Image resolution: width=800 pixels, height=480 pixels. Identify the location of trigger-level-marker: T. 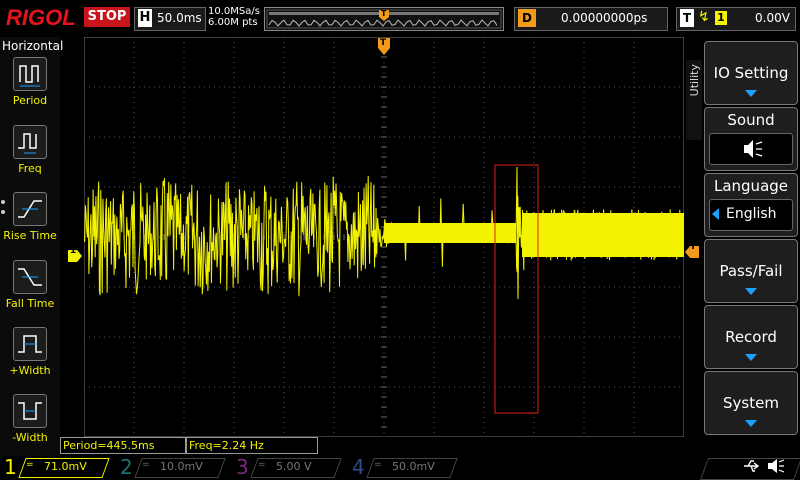
(692, 250).